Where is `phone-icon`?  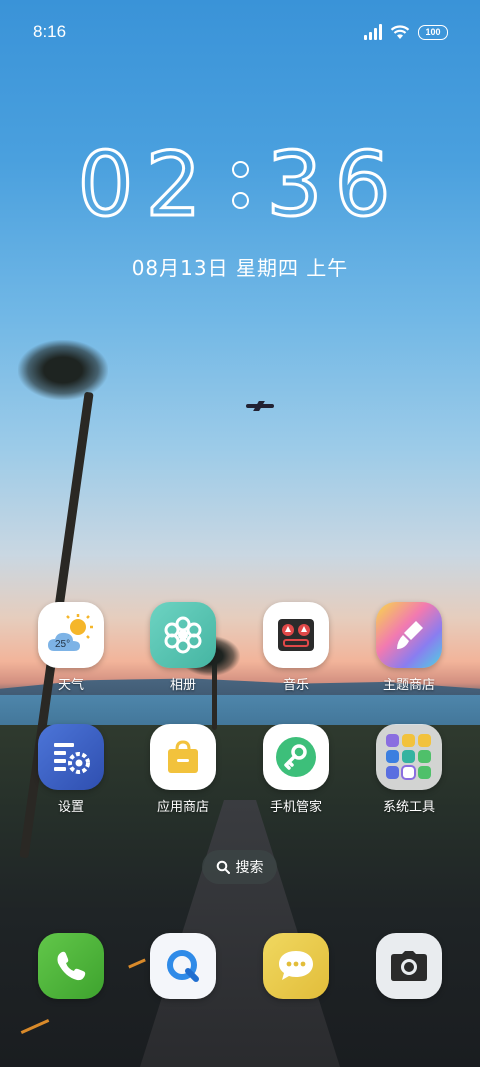 phone-icon is located at coordinates (71, 966).